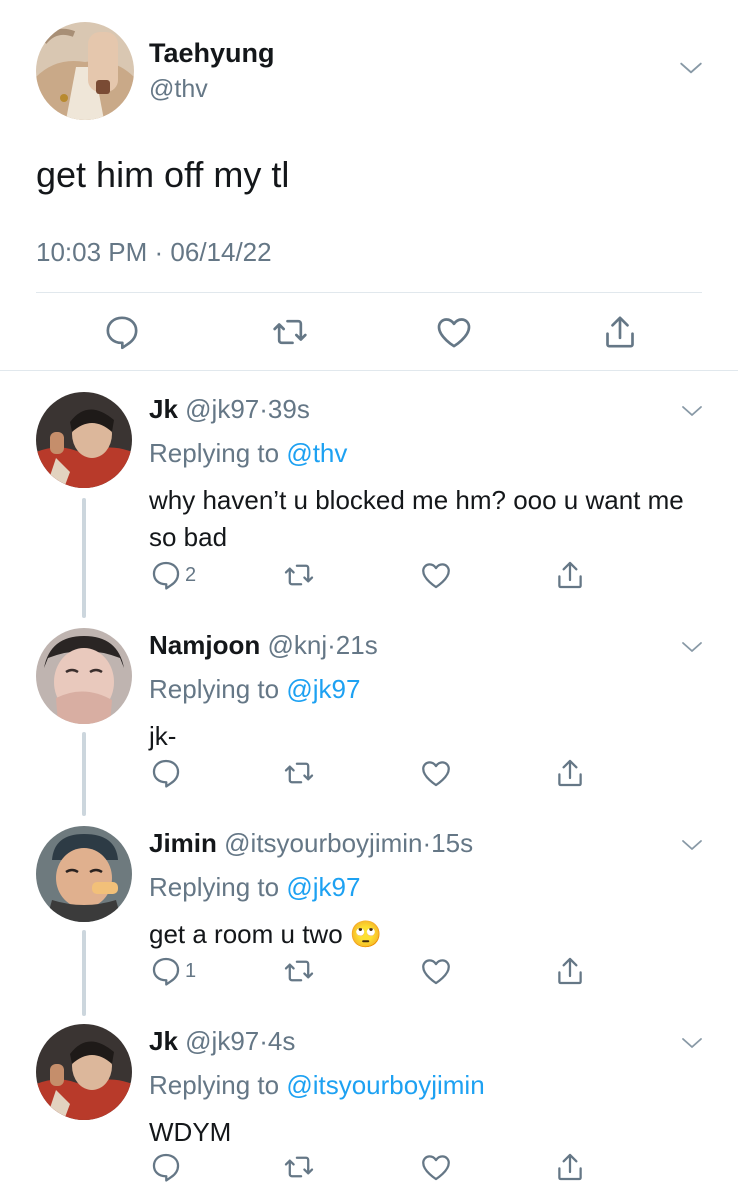 This screenshot has width=738, height=1200. I want to click on reply-header: Jk @jk97·39s, so click(229, 409).